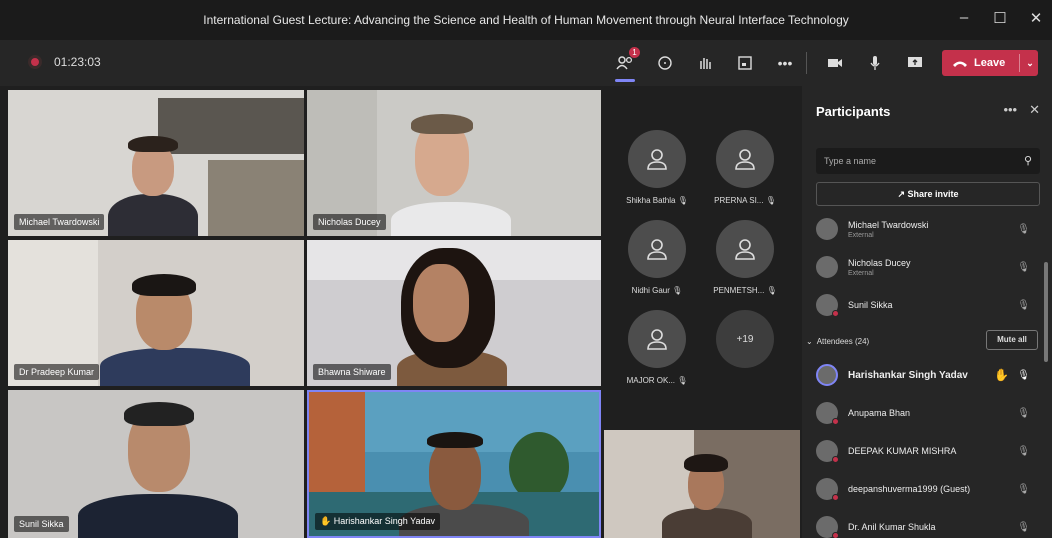  I want to click on share-invite-button: ↗ Share invite, so click(928, 194).